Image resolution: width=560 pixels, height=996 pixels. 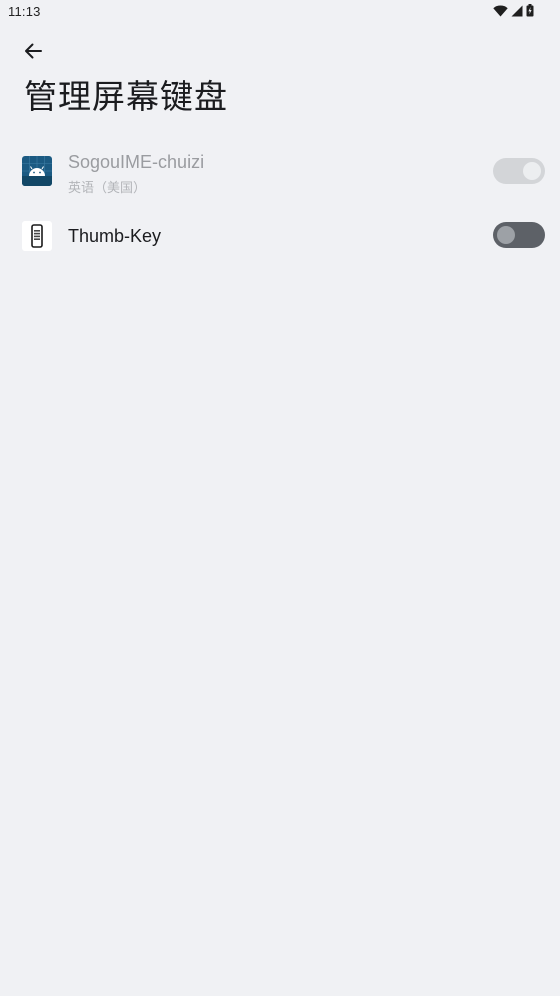 I want to click on cell-signal-icon, so click(x=517, y=11).